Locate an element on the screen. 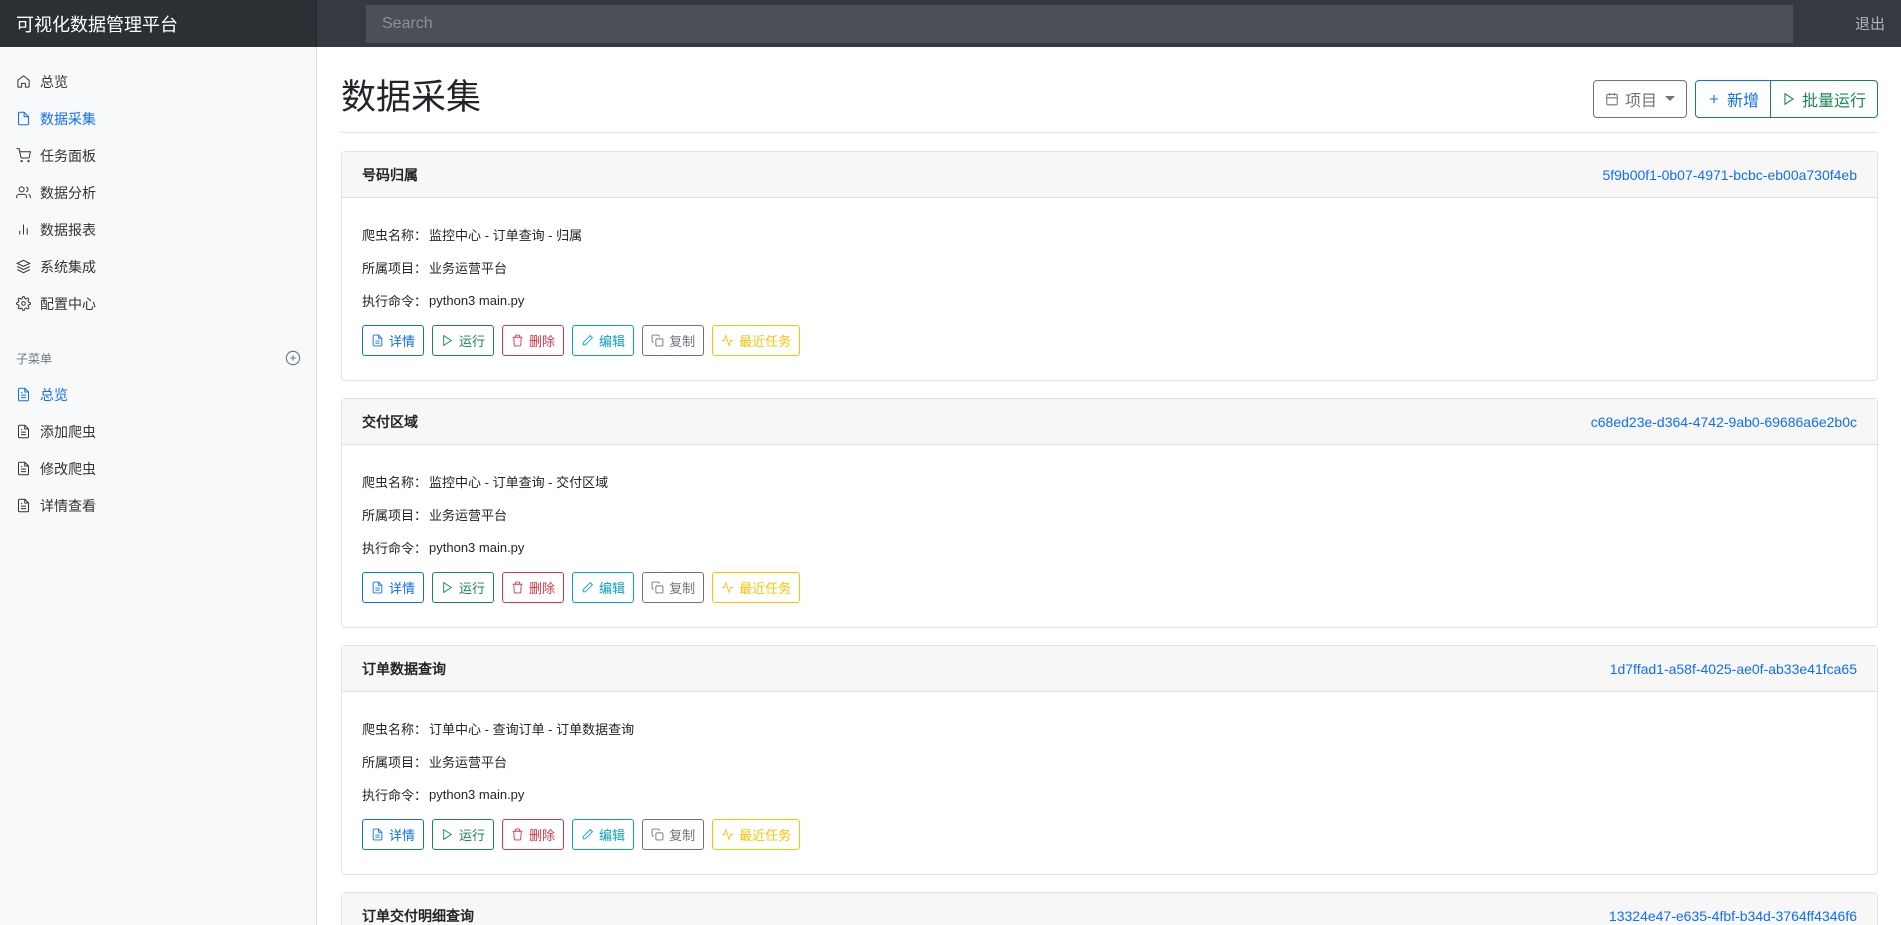 The height and width of the screenshot is (925, 1901). action-button-group: 新增 批量运行 is located at coordinates (1786, 98).